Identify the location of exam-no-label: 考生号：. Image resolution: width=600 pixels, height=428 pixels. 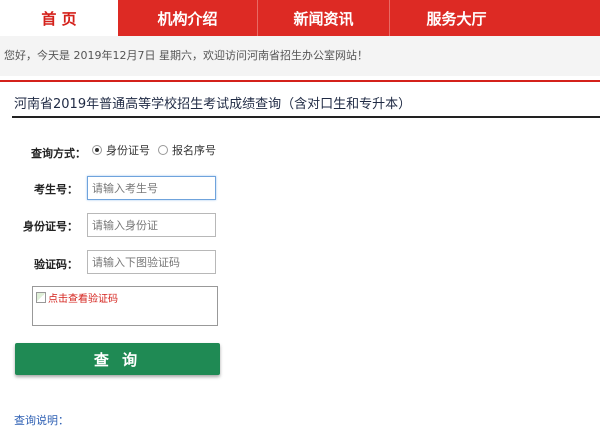
(56, 189).